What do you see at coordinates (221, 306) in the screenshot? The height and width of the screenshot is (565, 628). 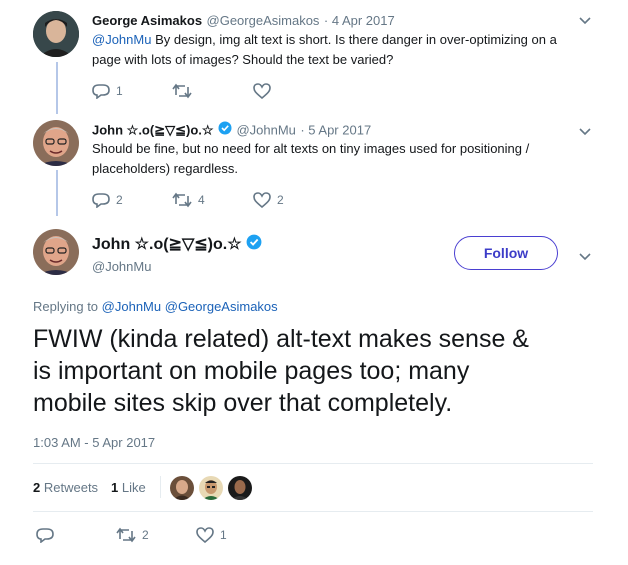 I see `replying-to-link-georgeasimakos: @GeorgeAsimakos` at bounding box center [221, 306].